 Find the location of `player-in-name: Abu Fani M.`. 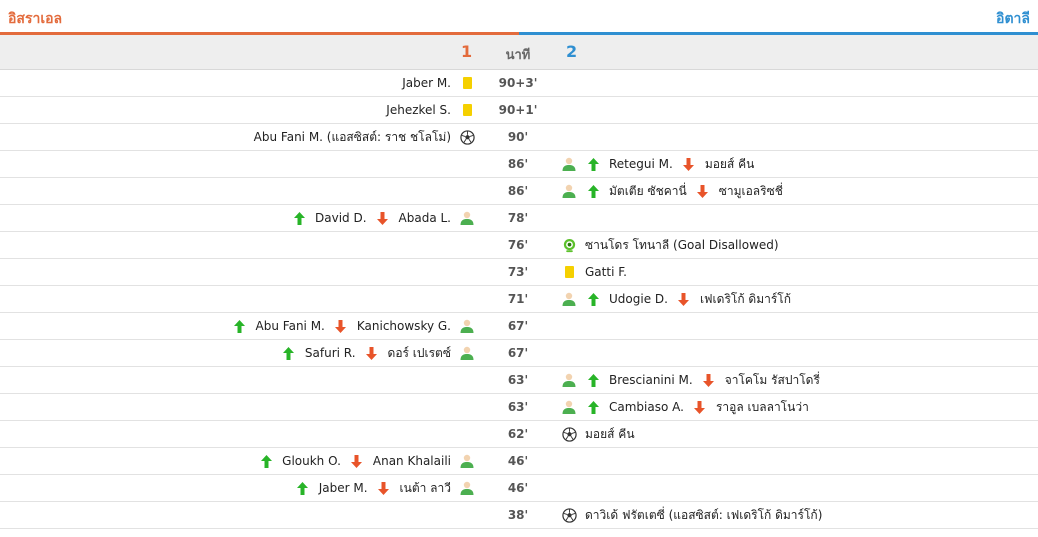

player-in-name: Abu Fani M. is located at coordinates (290, 326).